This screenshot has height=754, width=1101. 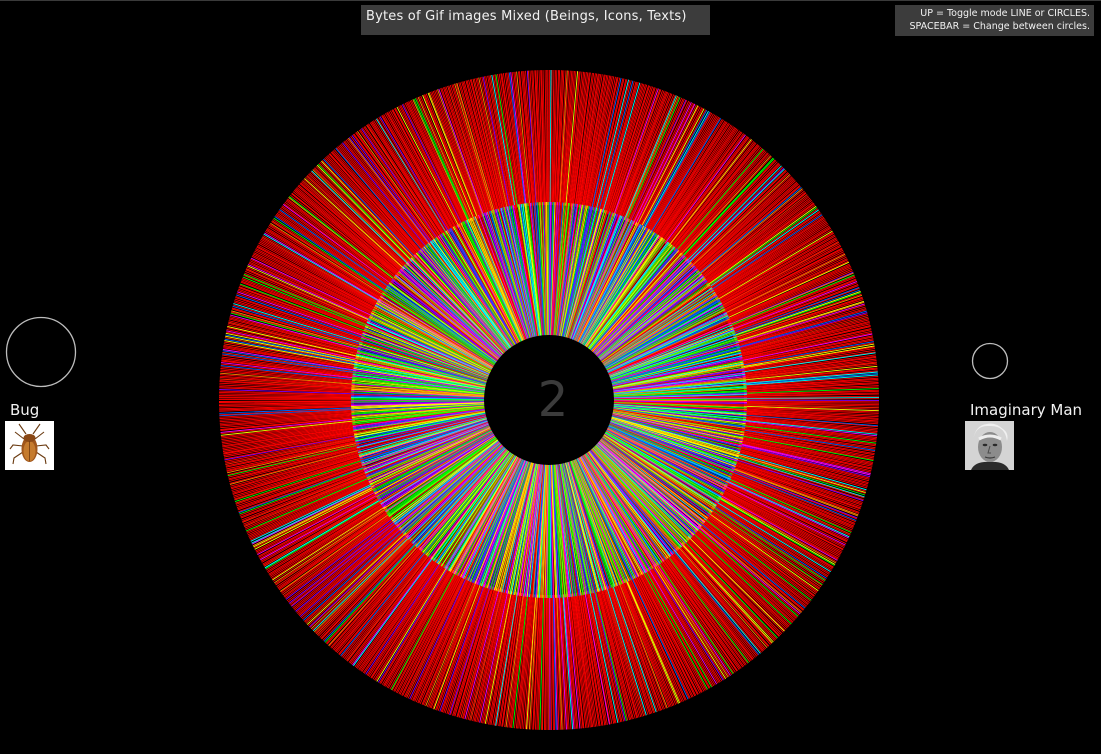 I want to click on cockroach-icon, so click(x=29, y=445).